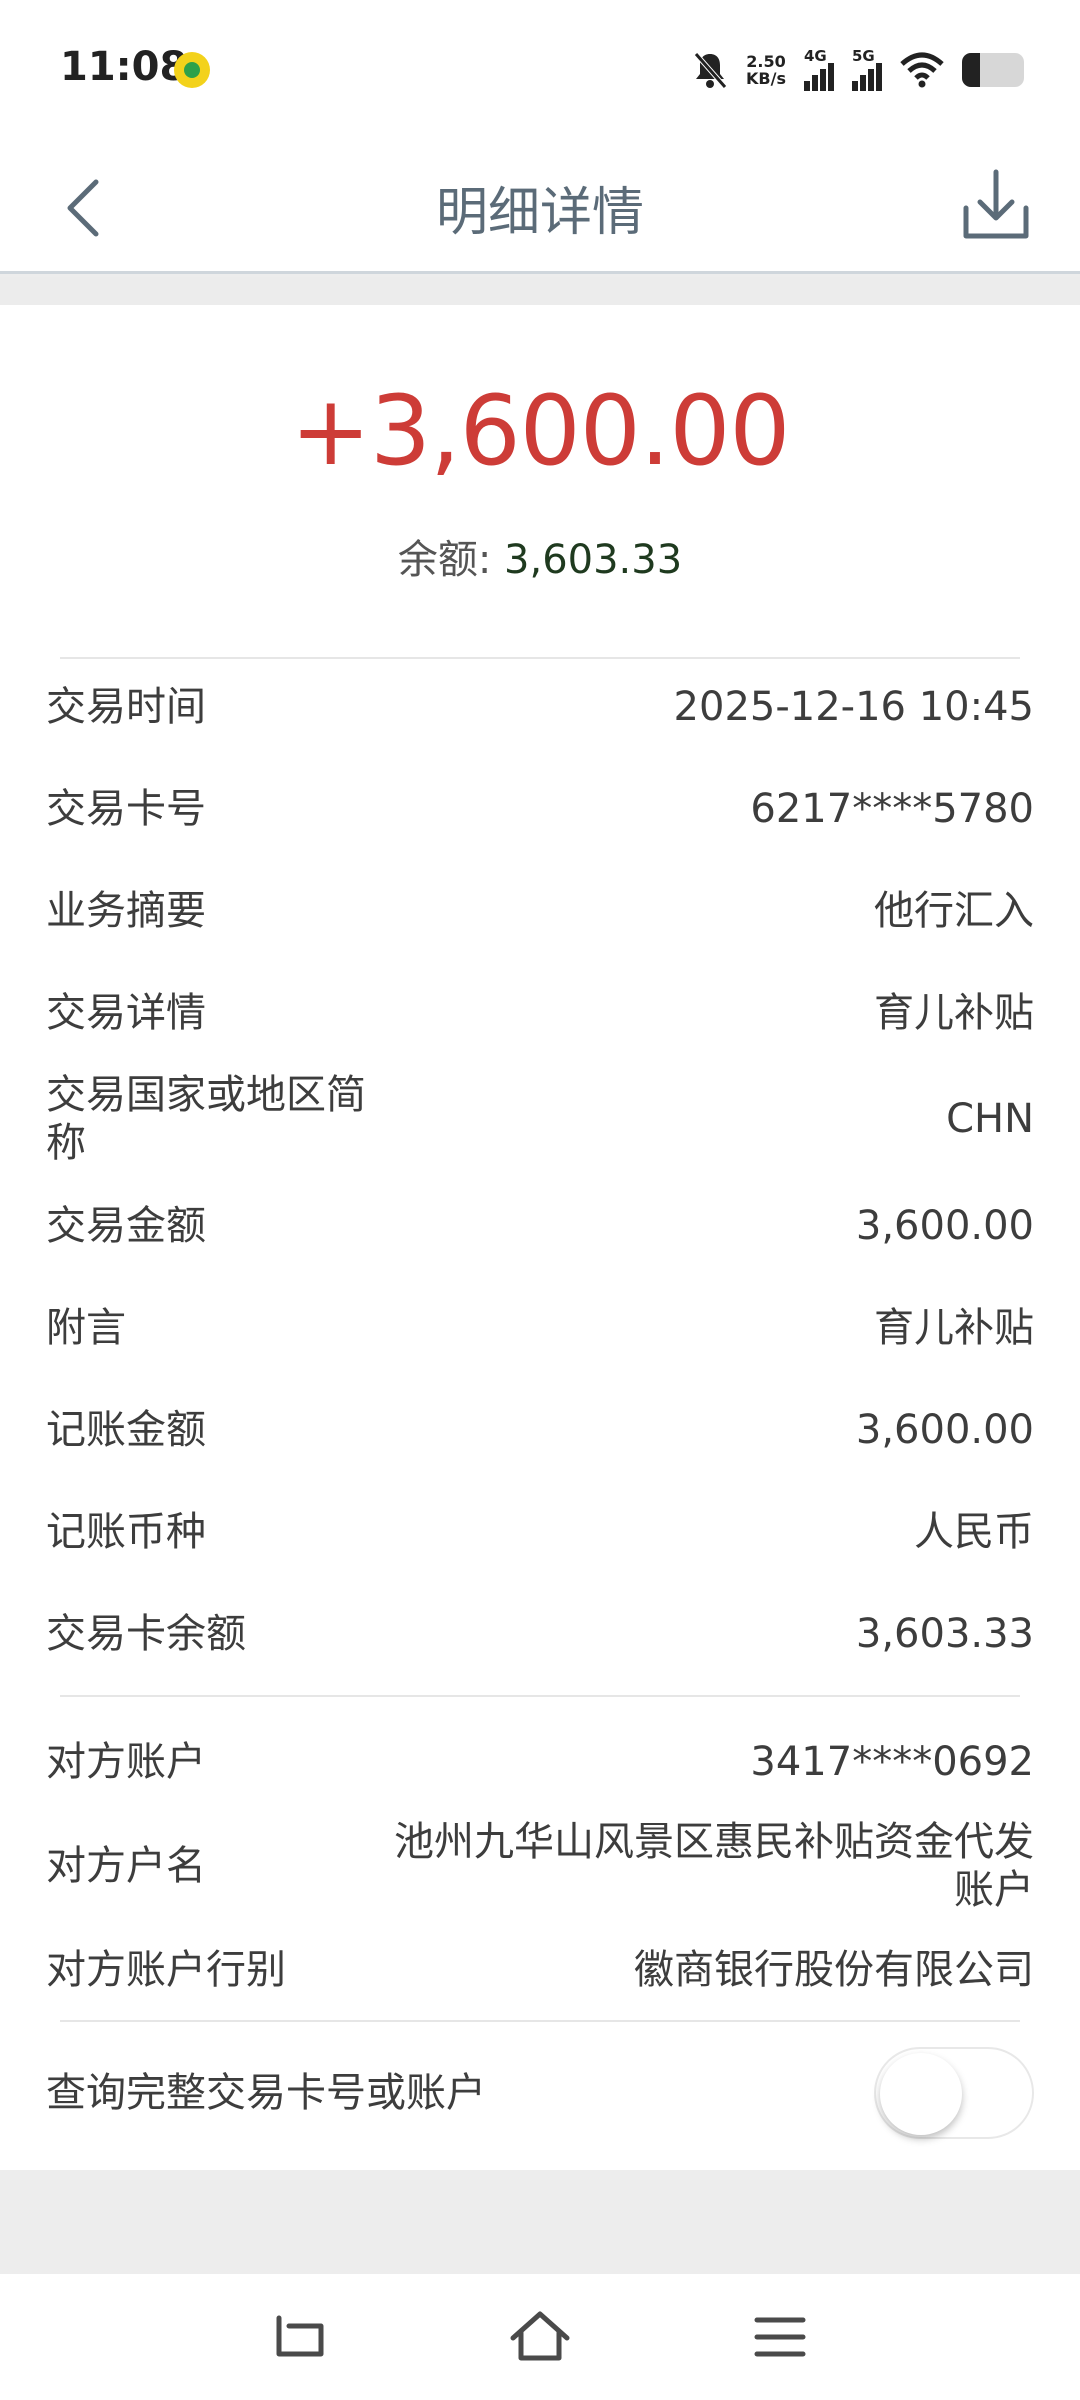 The height and width of the screenshot is (2400, 1080). What do you see at coordinates (993, 70) in the screenshot?
I see `battery-icon` at bounding box center [993, 70].